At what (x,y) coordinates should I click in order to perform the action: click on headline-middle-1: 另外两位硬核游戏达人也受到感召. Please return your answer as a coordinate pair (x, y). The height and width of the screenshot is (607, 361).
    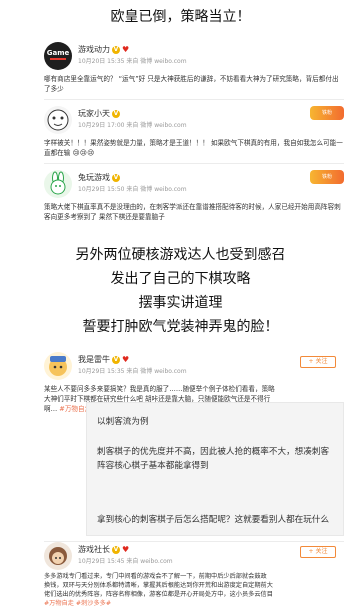
    Looking at the image, I should click on (180, 255).